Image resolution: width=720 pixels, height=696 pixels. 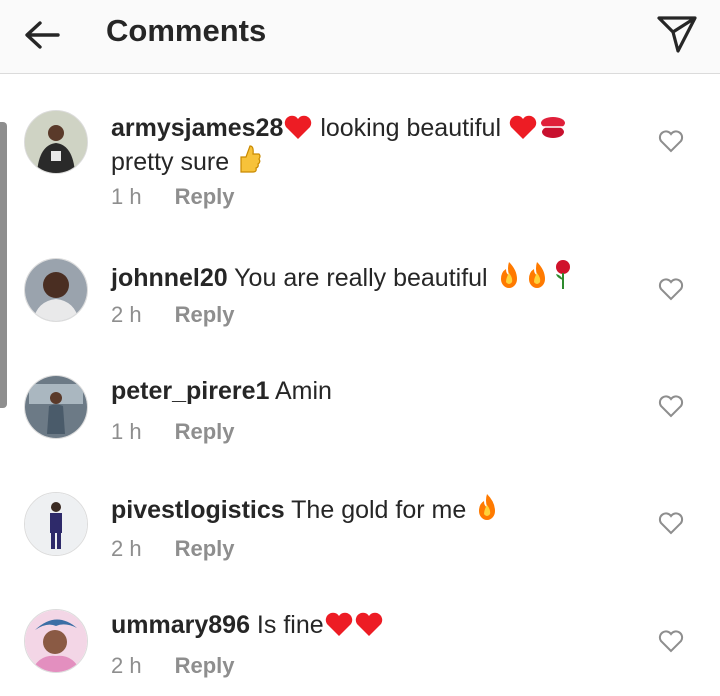 I want to click on comment-body: looking beautiful, so click(x=410, y=128).